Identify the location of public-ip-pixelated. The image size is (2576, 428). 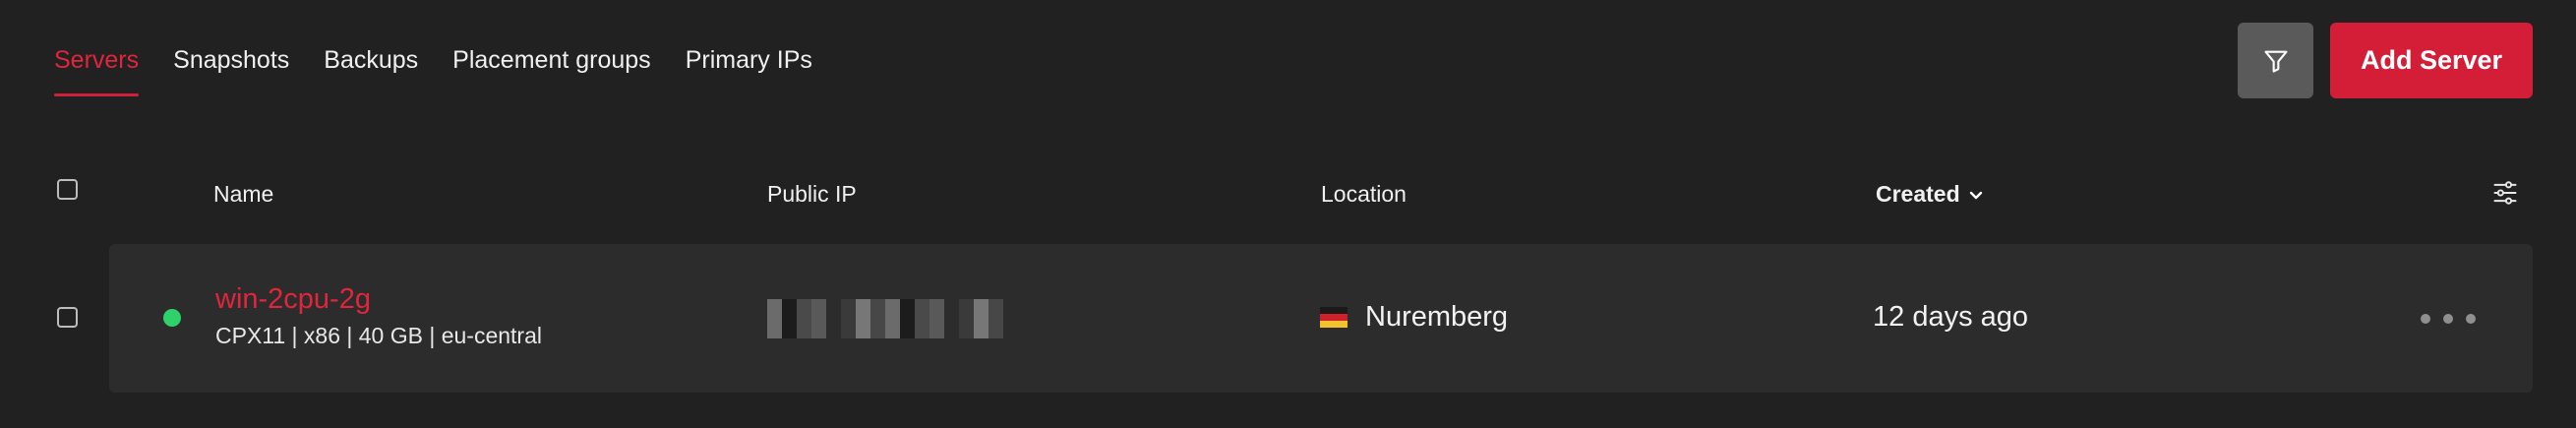
(885, 319).